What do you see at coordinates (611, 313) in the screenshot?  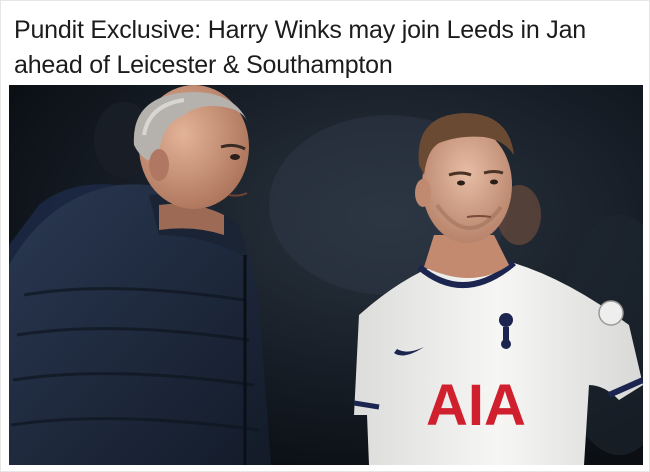 I see `sleeve-badge` at bounding box center [611, 313].